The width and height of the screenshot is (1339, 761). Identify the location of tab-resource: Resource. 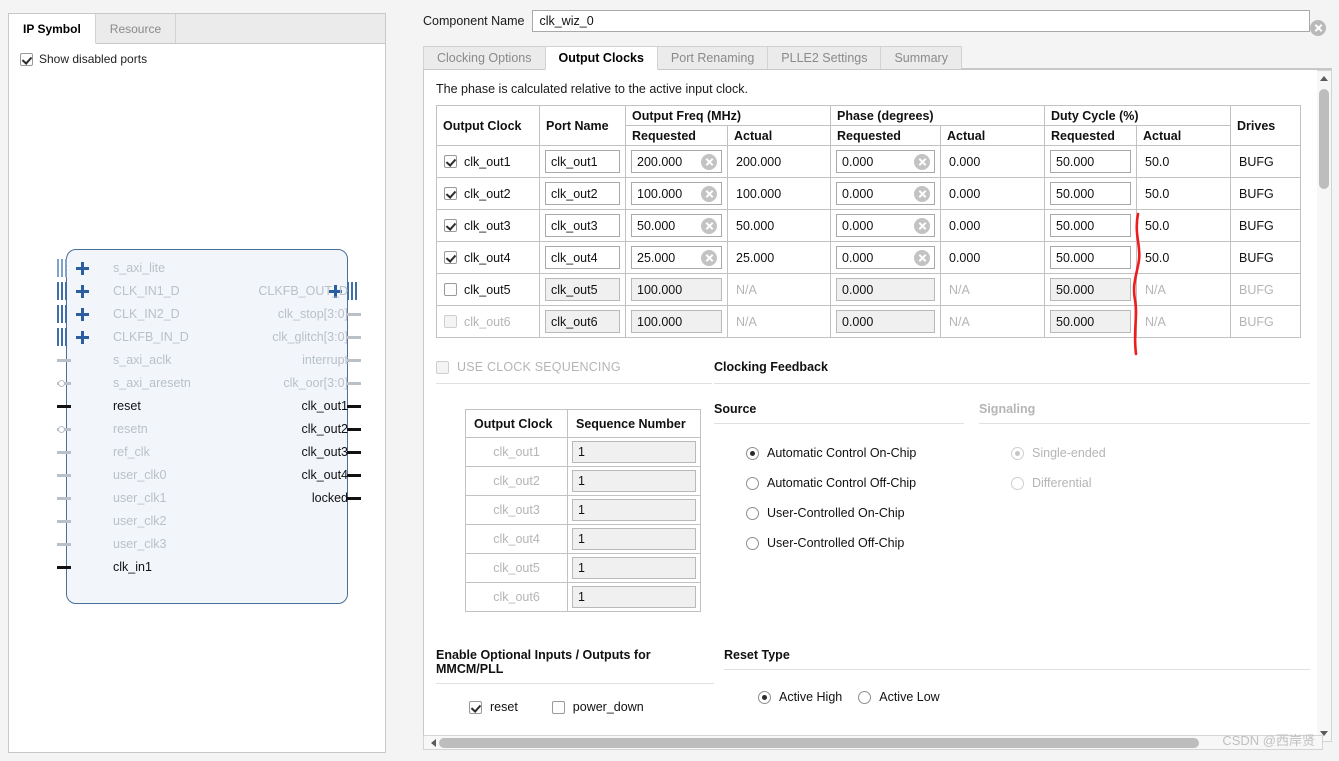
(136, 28).